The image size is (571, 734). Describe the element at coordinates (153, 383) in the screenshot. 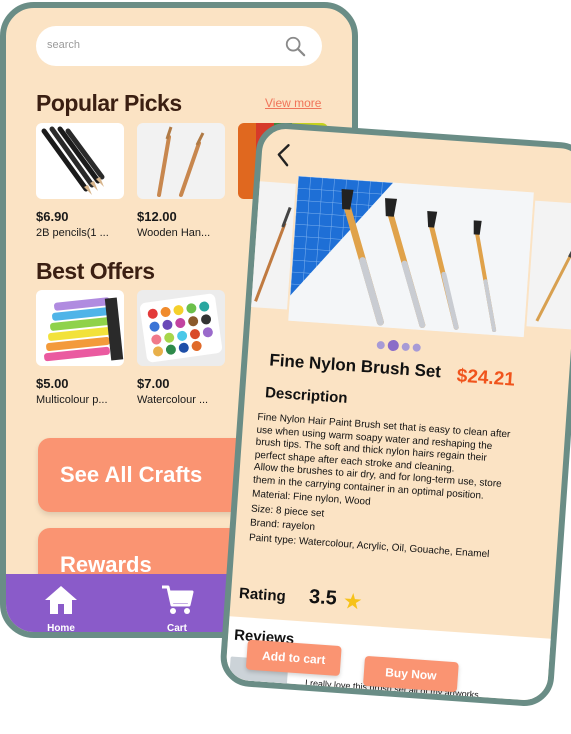

I see `product-price: $7.00` at that location.